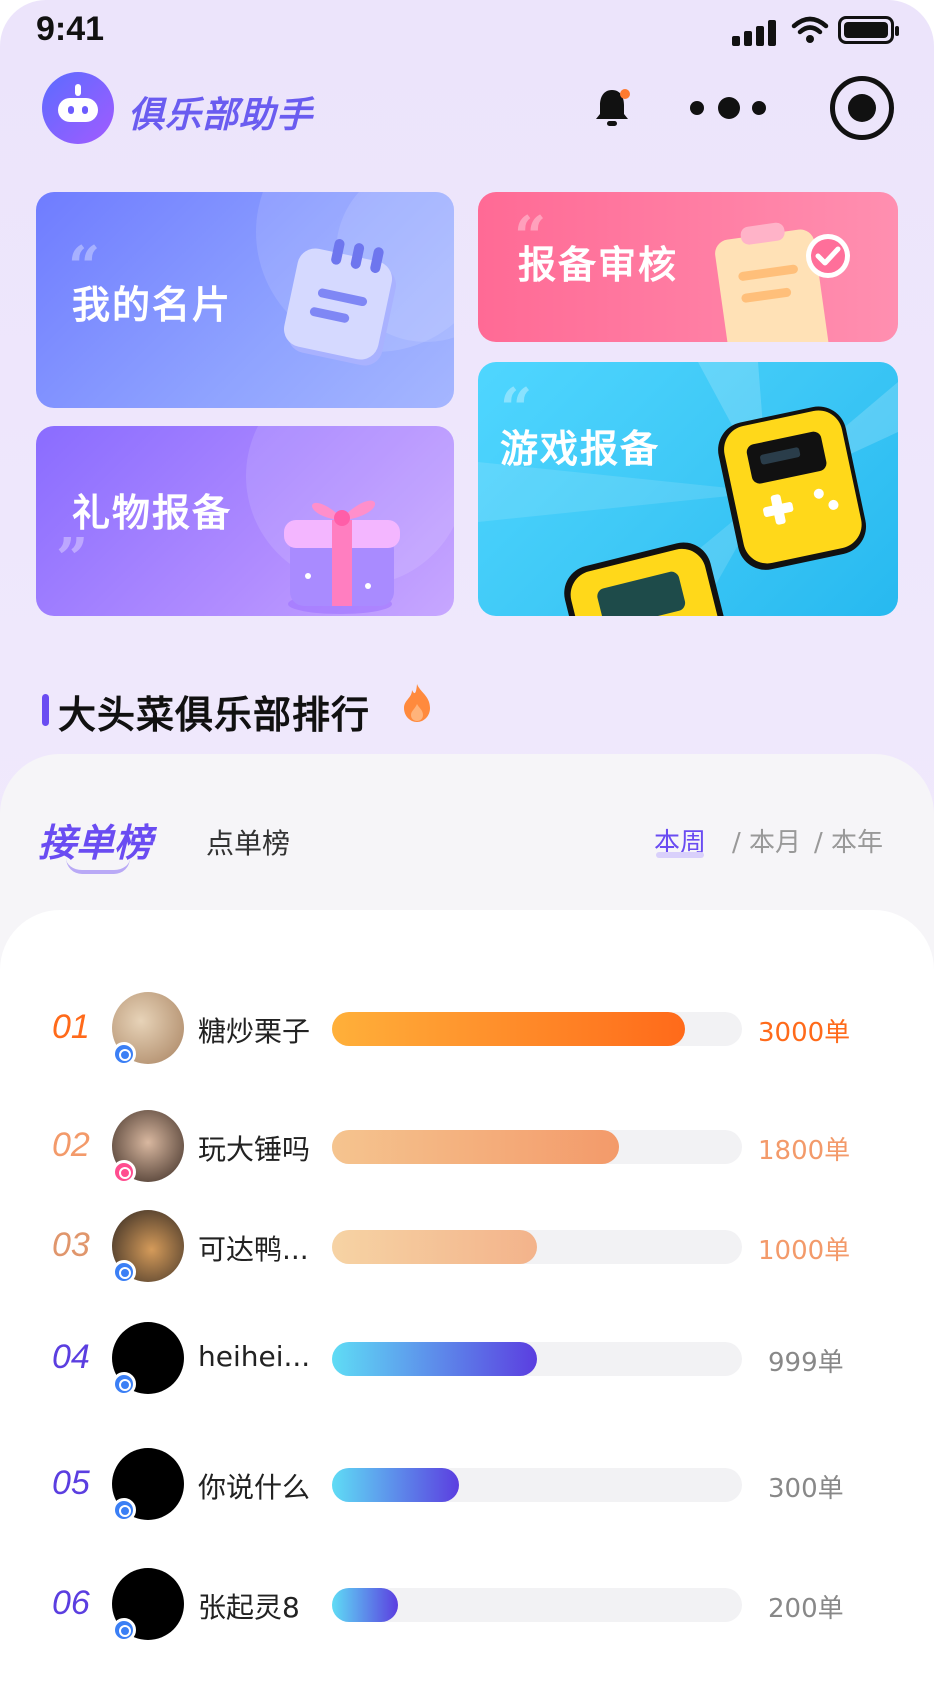 The height and width of the screenshot is (1702, 934). I want to click on ranking-row: 06 张起灵8 200单, so click(467, 1604).